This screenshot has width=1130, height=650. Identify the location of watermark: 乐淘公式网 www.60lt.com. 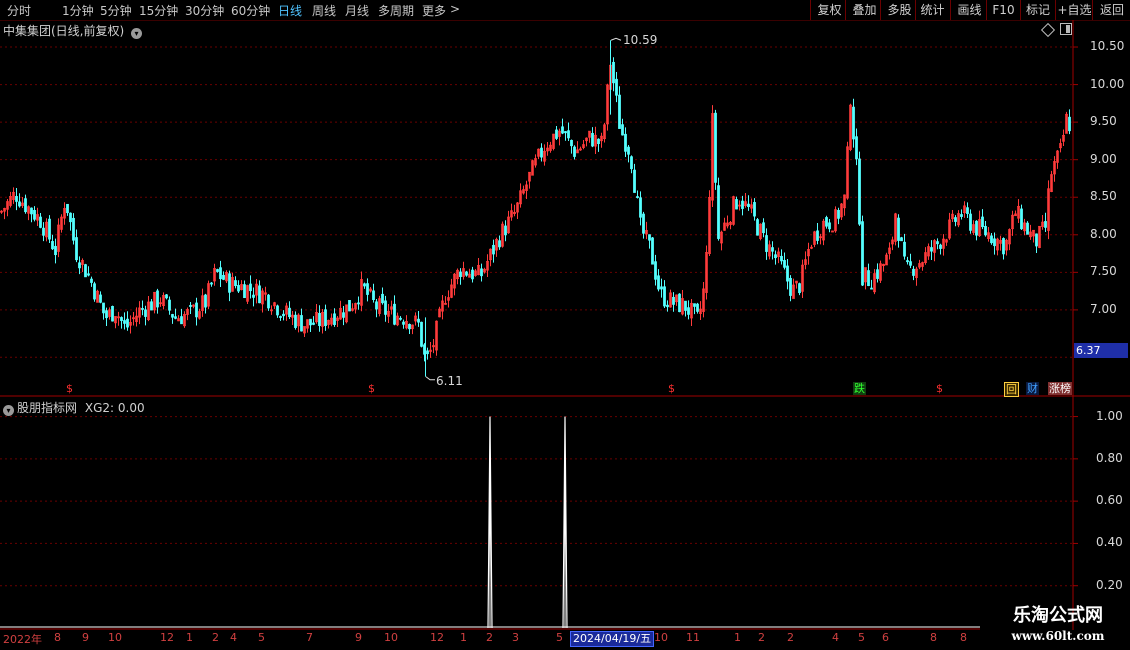
(1058, 627).